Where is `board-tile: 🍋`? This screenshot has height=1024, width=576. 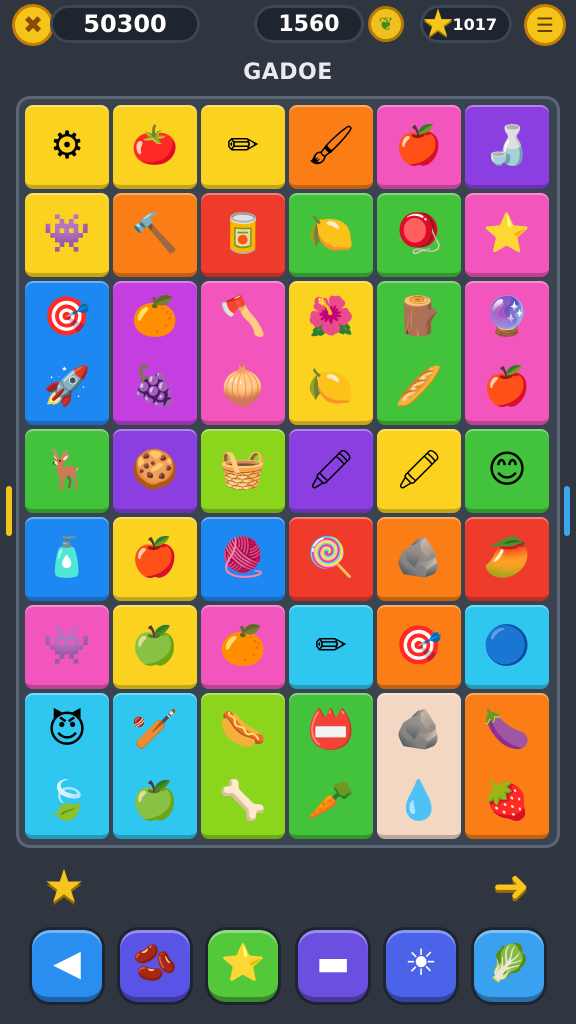
board-tile: 🍋 is located at coordinates (331, 235).